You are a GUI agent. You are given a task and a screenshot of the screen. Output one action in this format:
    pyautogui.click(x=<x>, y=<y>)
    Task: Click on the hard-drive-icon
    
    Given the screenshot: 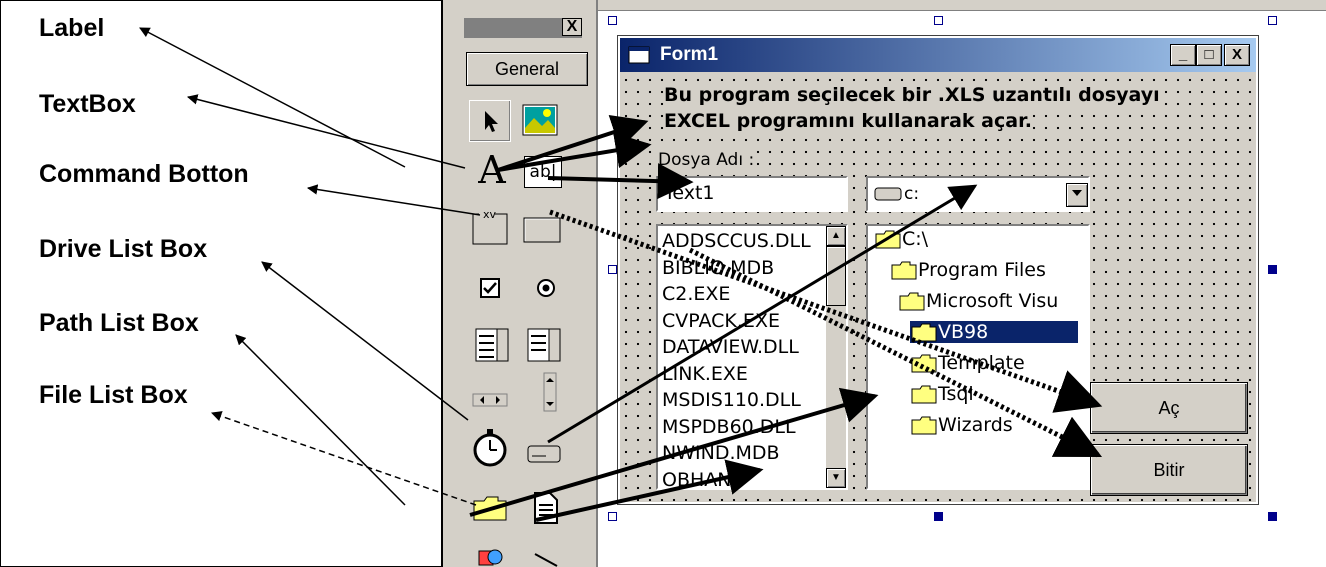 What is the action you would take?
    pyautogui.click(x=888, y=194)
    